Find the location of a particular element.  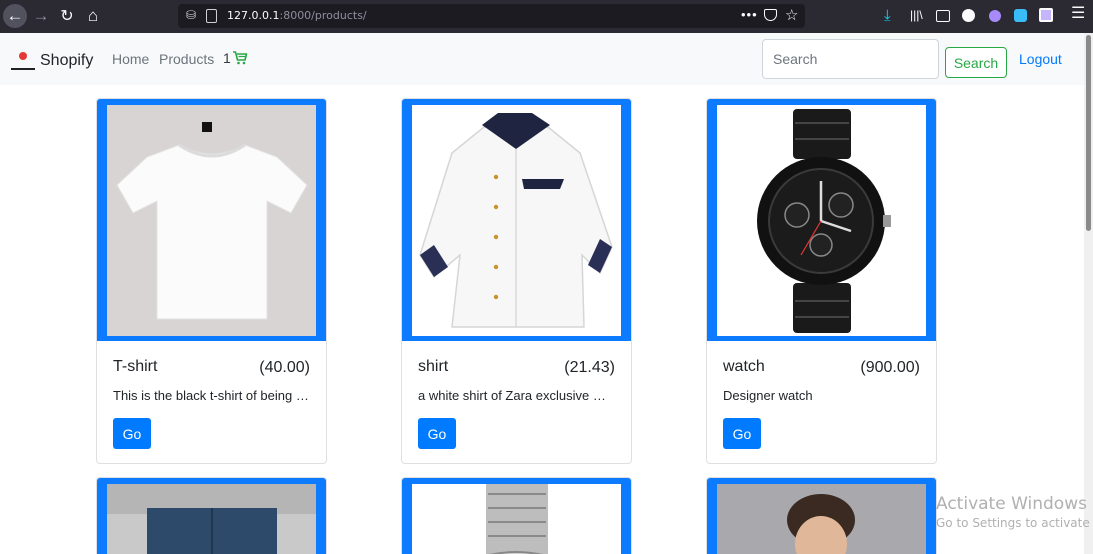

nav-link-home: Home is located at coordinates (130, 59).